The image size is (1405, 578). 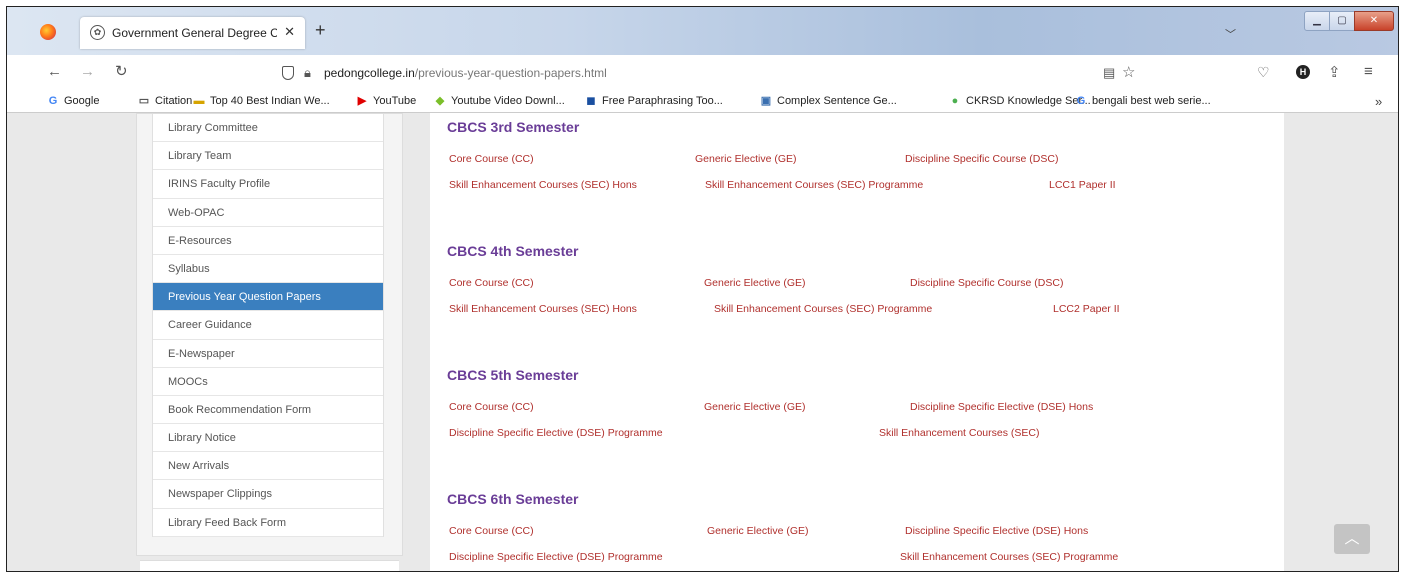 What do you see at coordinates (288, 73) in the screenshot?
I see `shield-icon` at bounding box center [288, 73].